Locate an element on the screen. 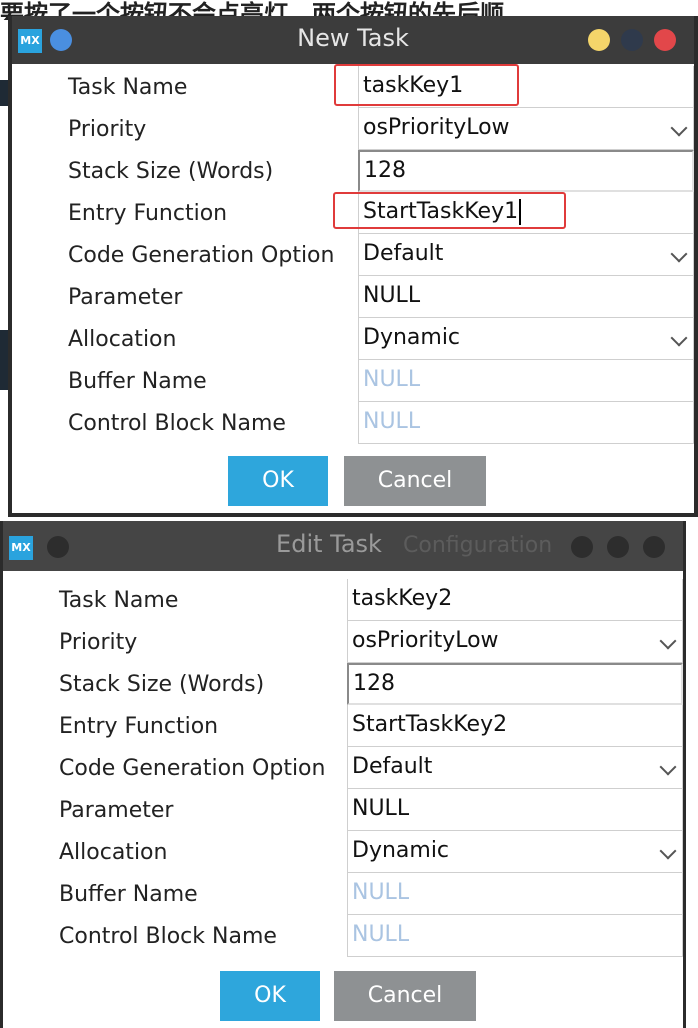 This screenshot has height=1028, width=698. window-title: Edit Task is located at coordinates (329, 544).